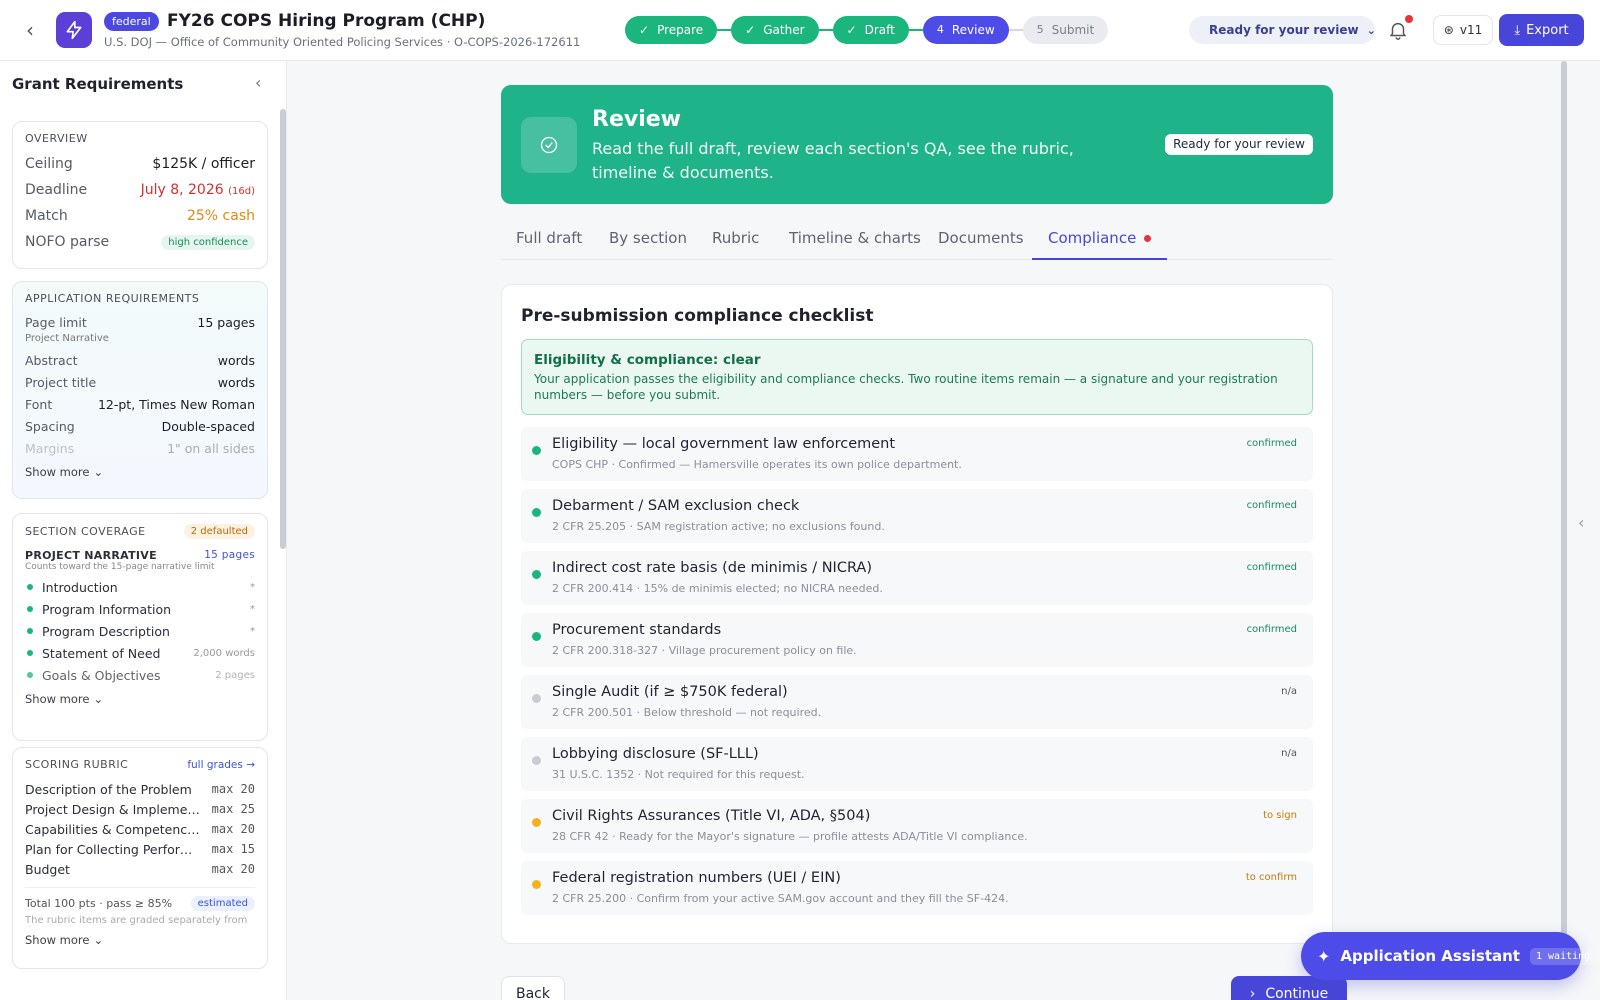  What do you see at coordinates (219, 531) in the screenshot?
I see `defaulted-badge: 2 defaulted` at bounding box center [219, 531].